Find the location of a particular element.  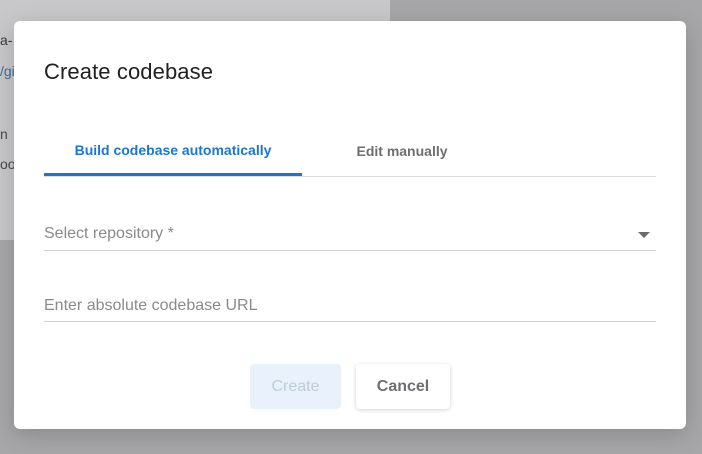

background-text-fragment: n is located at coordinates (4, 134).